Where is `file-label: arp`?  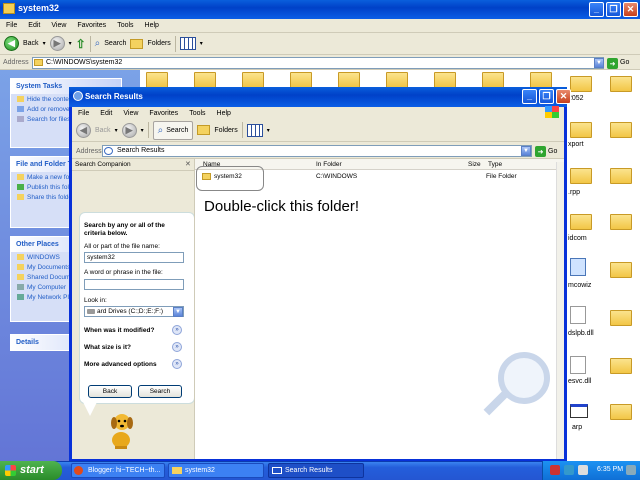 file-label: arp is located at coordinates (577, 427).